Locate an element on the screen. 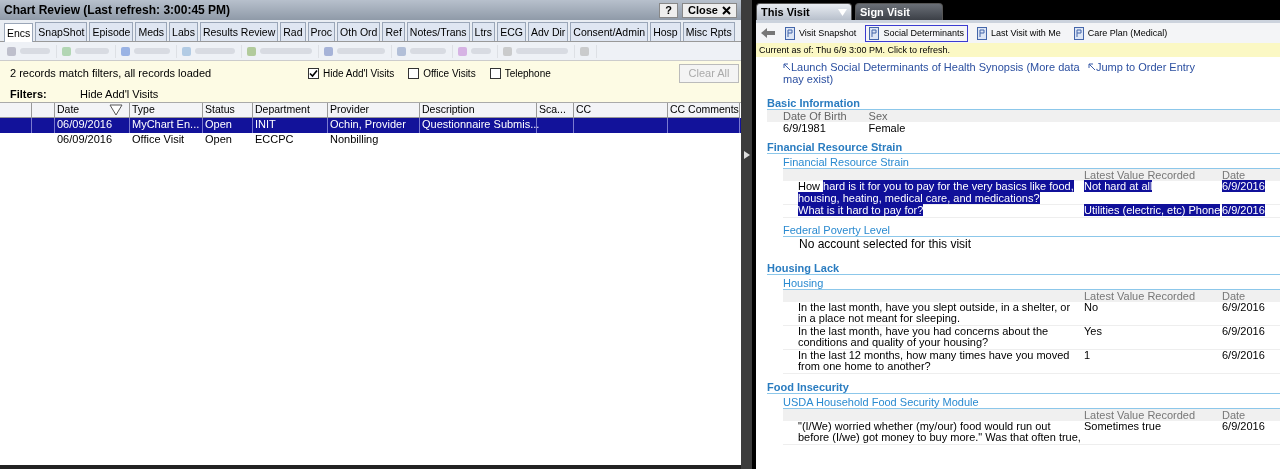 The width and height of the screenshot is (1280, 469). question-text: "(I/We) worried whether (my/our) food would run out before (I/we) got money to buy more." Was that often true, is located at coordinates (939, 432).